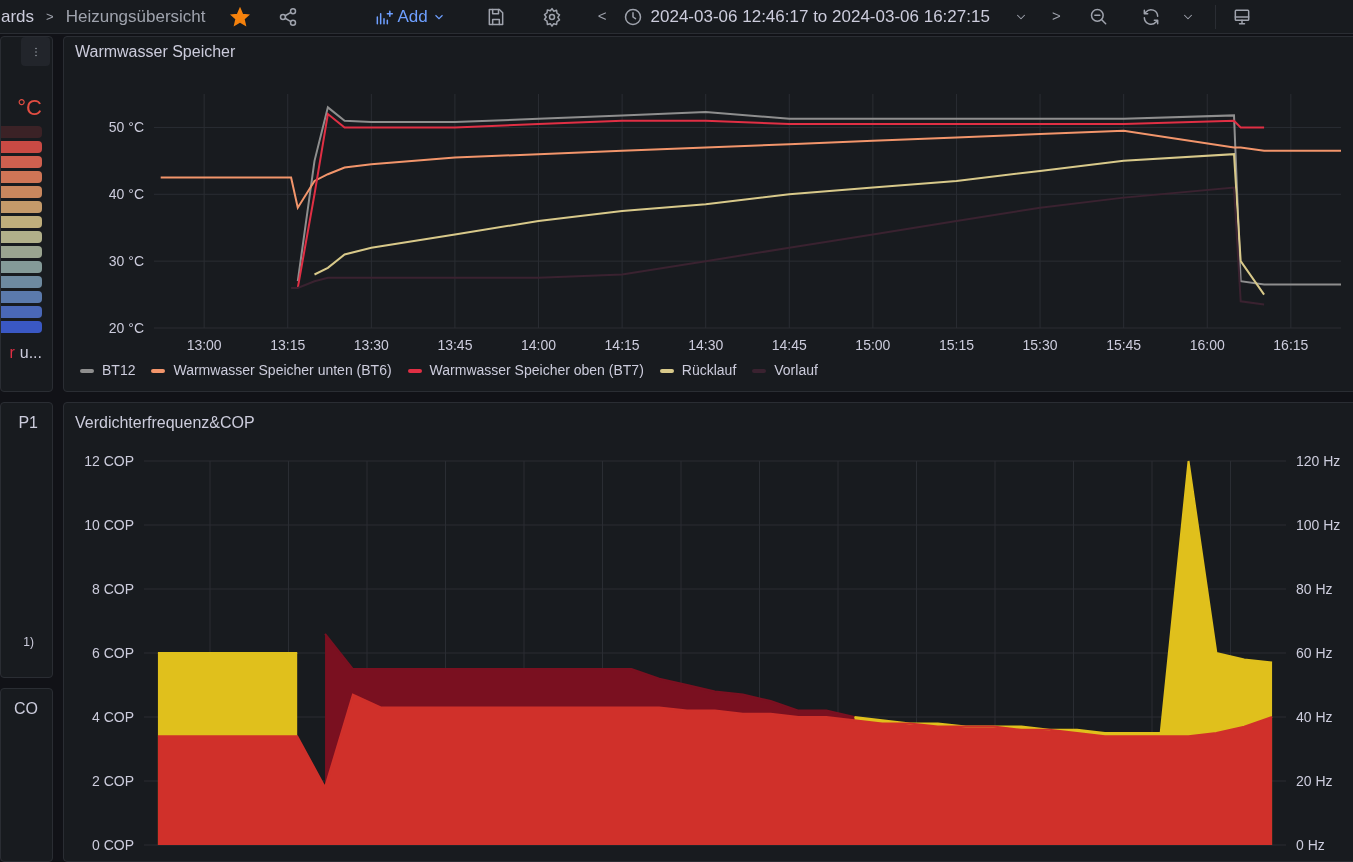  What do you see at coordinates (119, 370) in the screenshot?
I see `legend-label: BT12` at bounding box center [119, 370].